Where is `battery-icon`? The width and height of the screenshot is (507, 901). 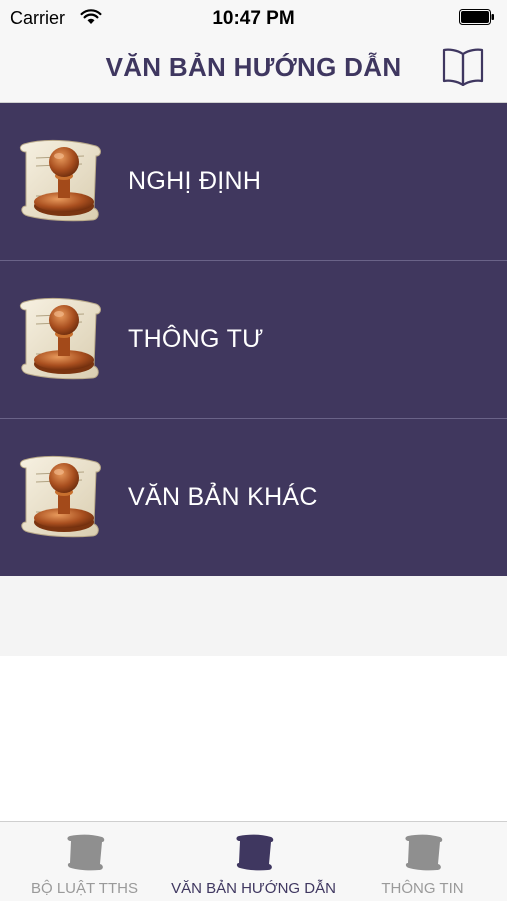
battery-icon is located at coordinates (476, 17).